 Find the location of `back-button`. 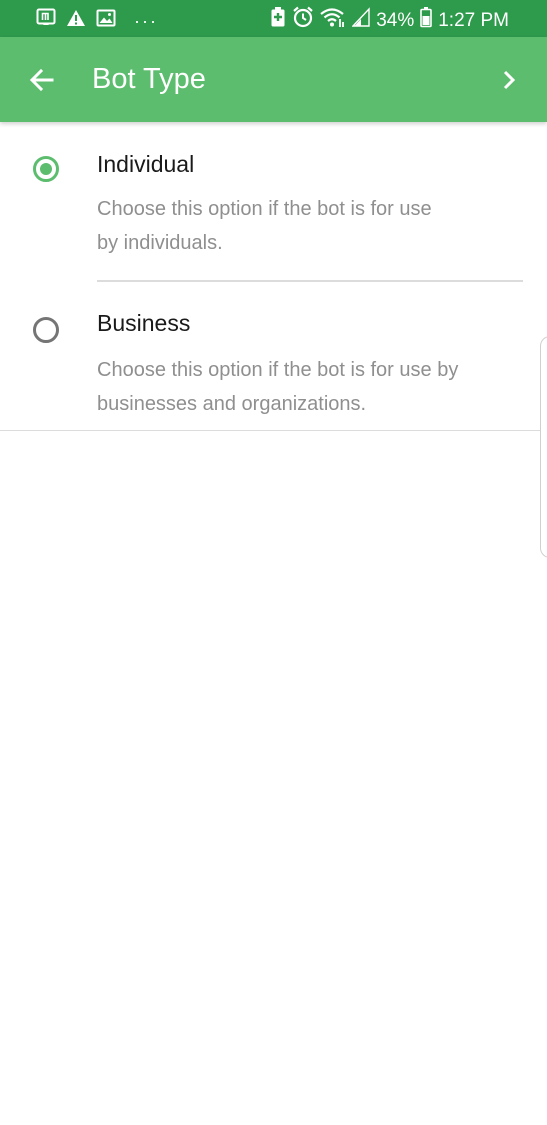

back-button is located at coordinates (42, 80).